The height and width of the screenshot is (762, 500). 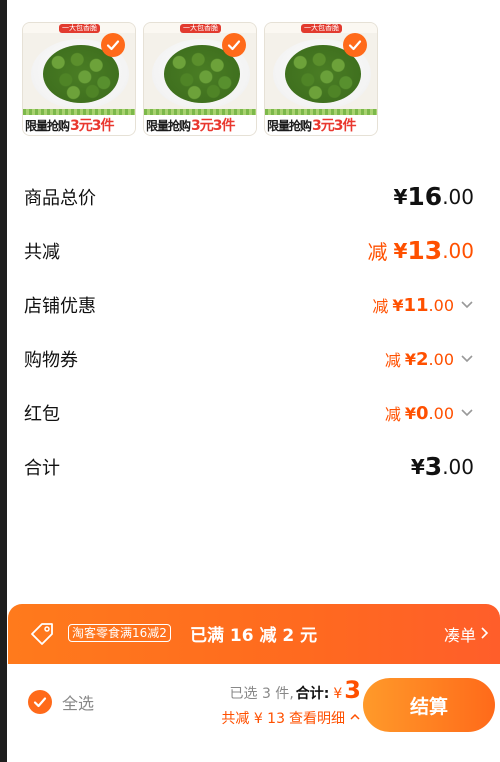 What do you see at coordinates (259, 694) in the screenshot?
I see `selected-count: 已选 3 件` at bounding box center [259, 694].